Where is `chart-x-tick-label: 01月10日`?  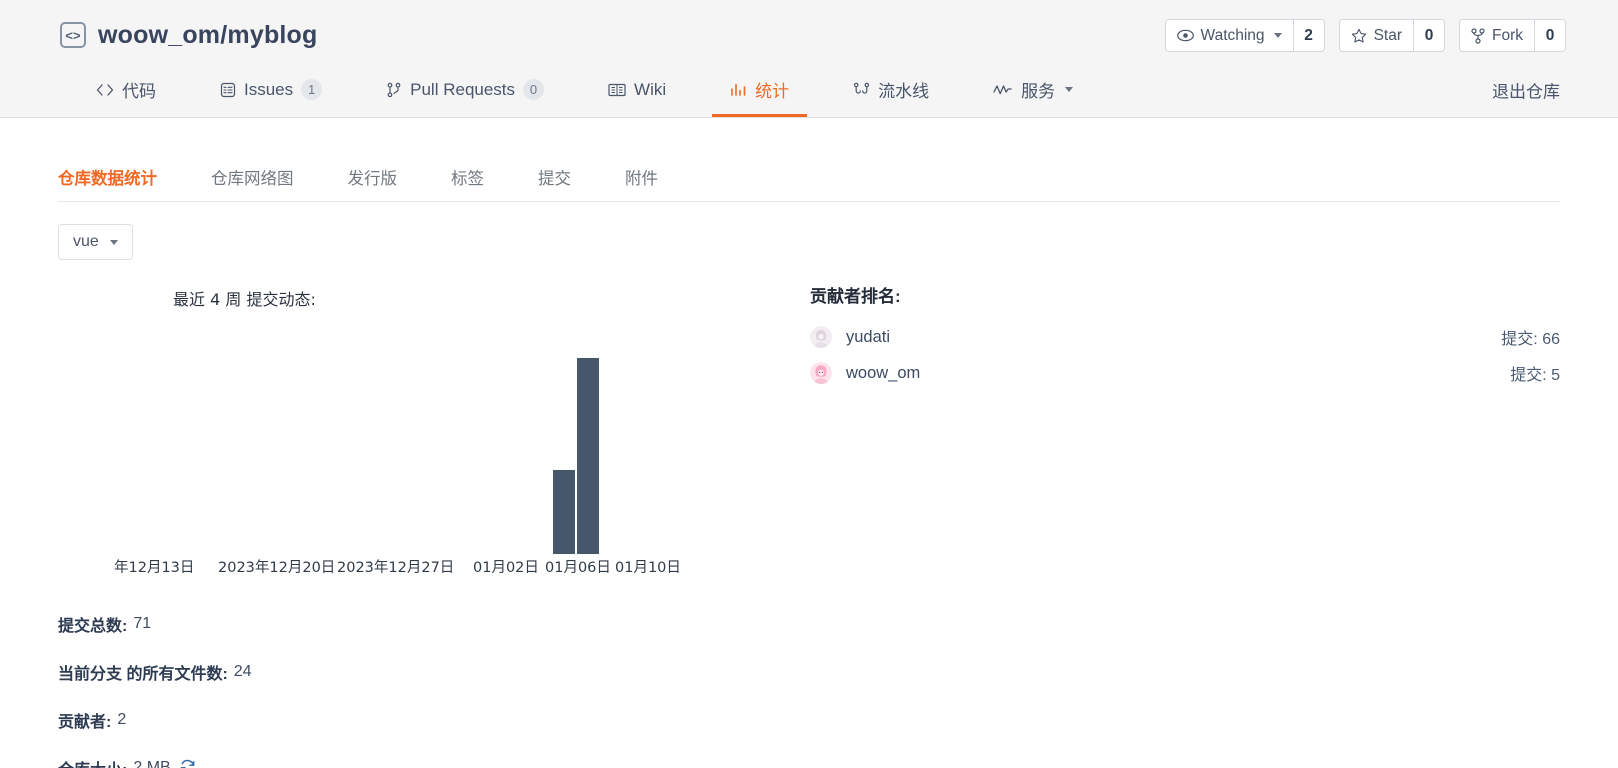
chart-x-tick-label: 01月10日 is located at coordinates (648, 568).